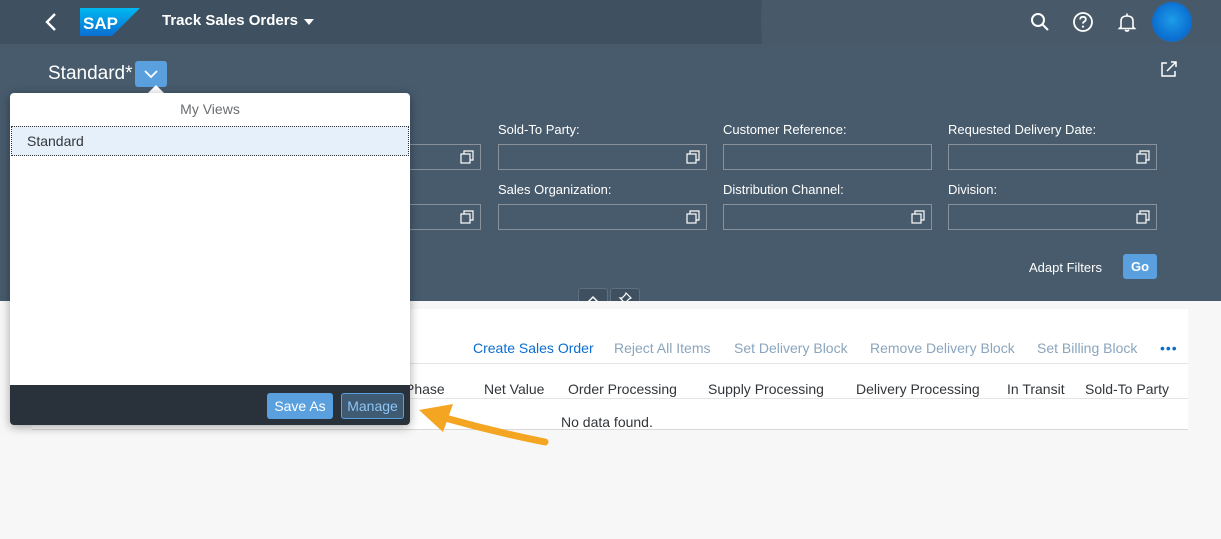 The width and height of the screenshot is (1221, 539). I want to click on column-header-phase: Phase, so click(425, 389).